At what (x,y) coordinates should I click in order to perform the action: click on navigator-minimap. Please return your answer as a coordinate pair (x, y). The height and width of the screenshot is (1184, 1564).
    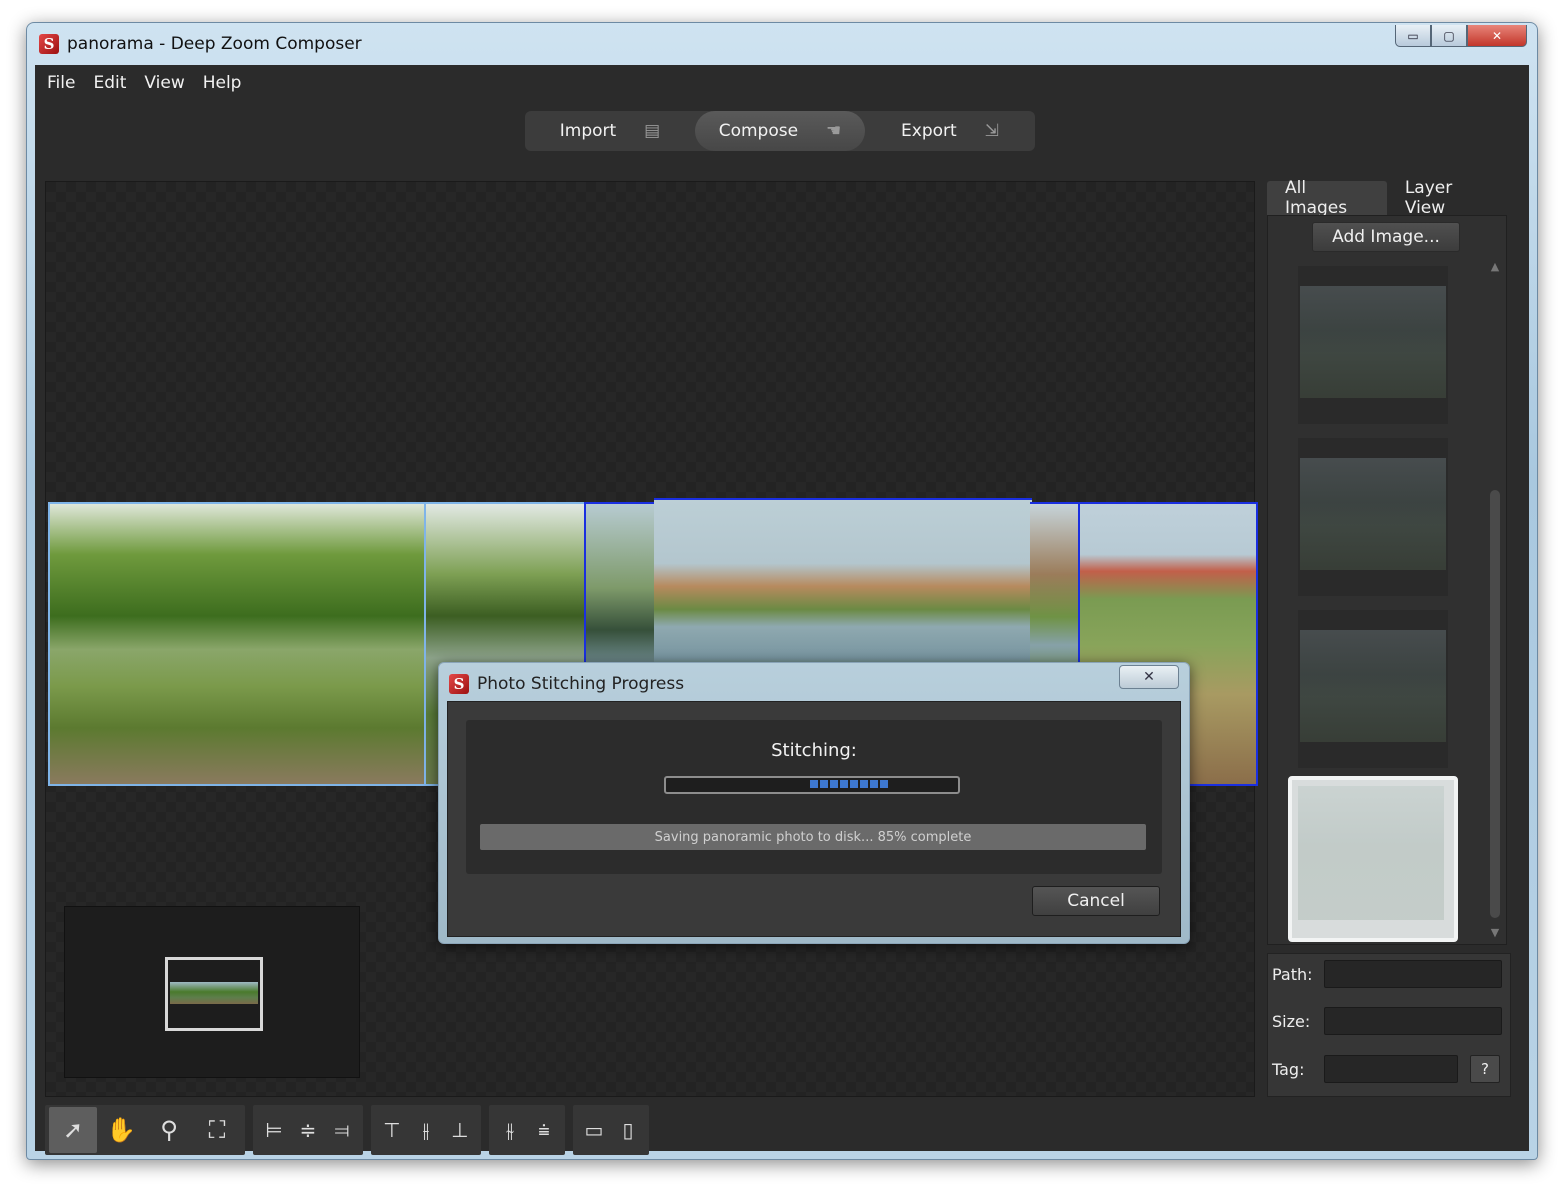
    Looking at the image, I should click on (212, 992).